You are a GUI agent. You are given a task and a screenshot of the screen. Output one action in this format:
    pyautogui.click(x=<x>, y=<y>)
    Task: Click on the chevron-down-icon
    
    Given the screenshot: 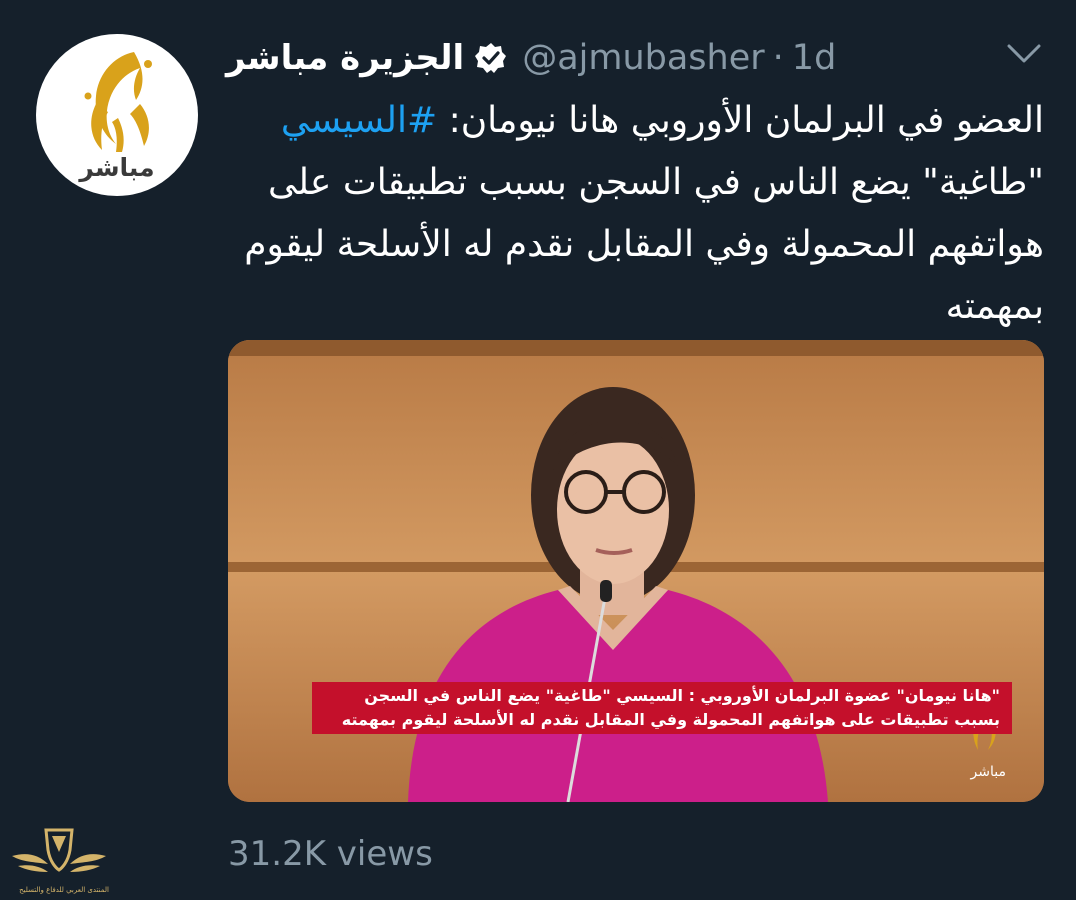 What is the action you would take?
    pyautogui.click(x=1024, y=54)
    